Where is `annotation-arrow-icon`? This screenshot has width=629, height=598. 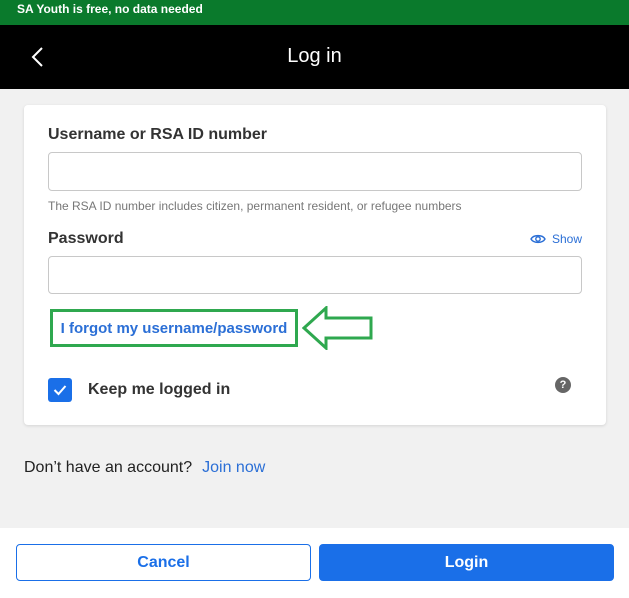 annotation-arrow-icon is located at coordinates (337, 328).